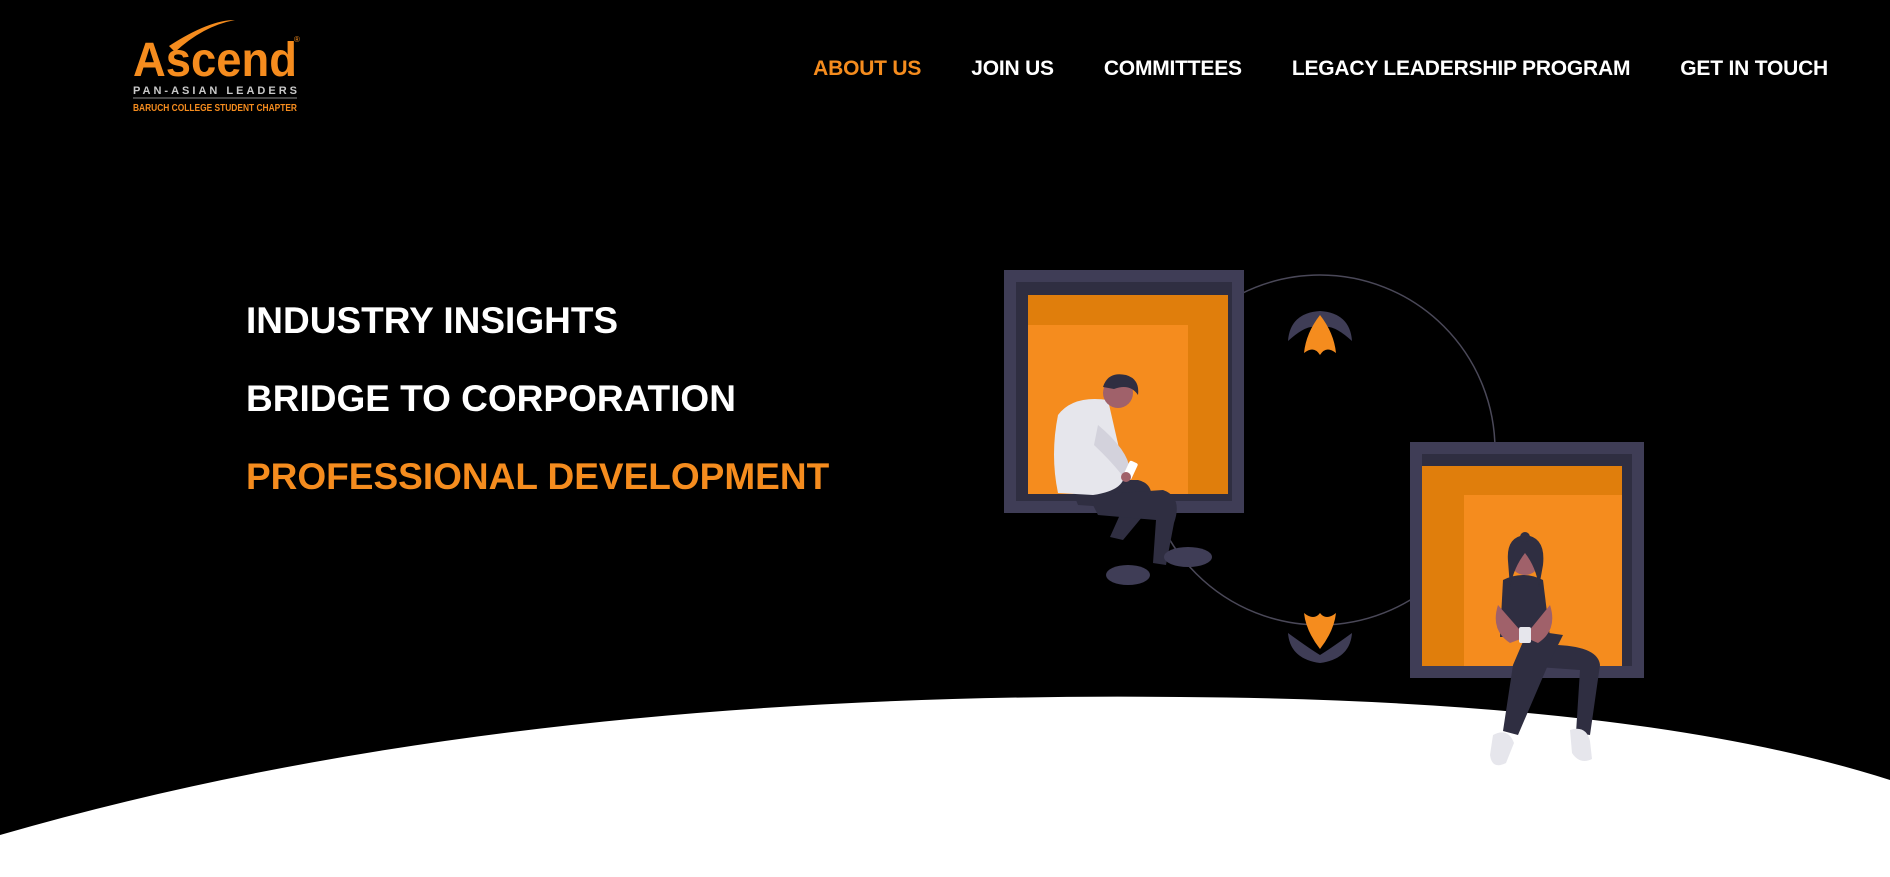  Describe the element at coordinates (1461, 69) in the screenshot. I see `nav-legacy-leadership-program: LEGACY LEADERSHIP PROGRAM` at that location.